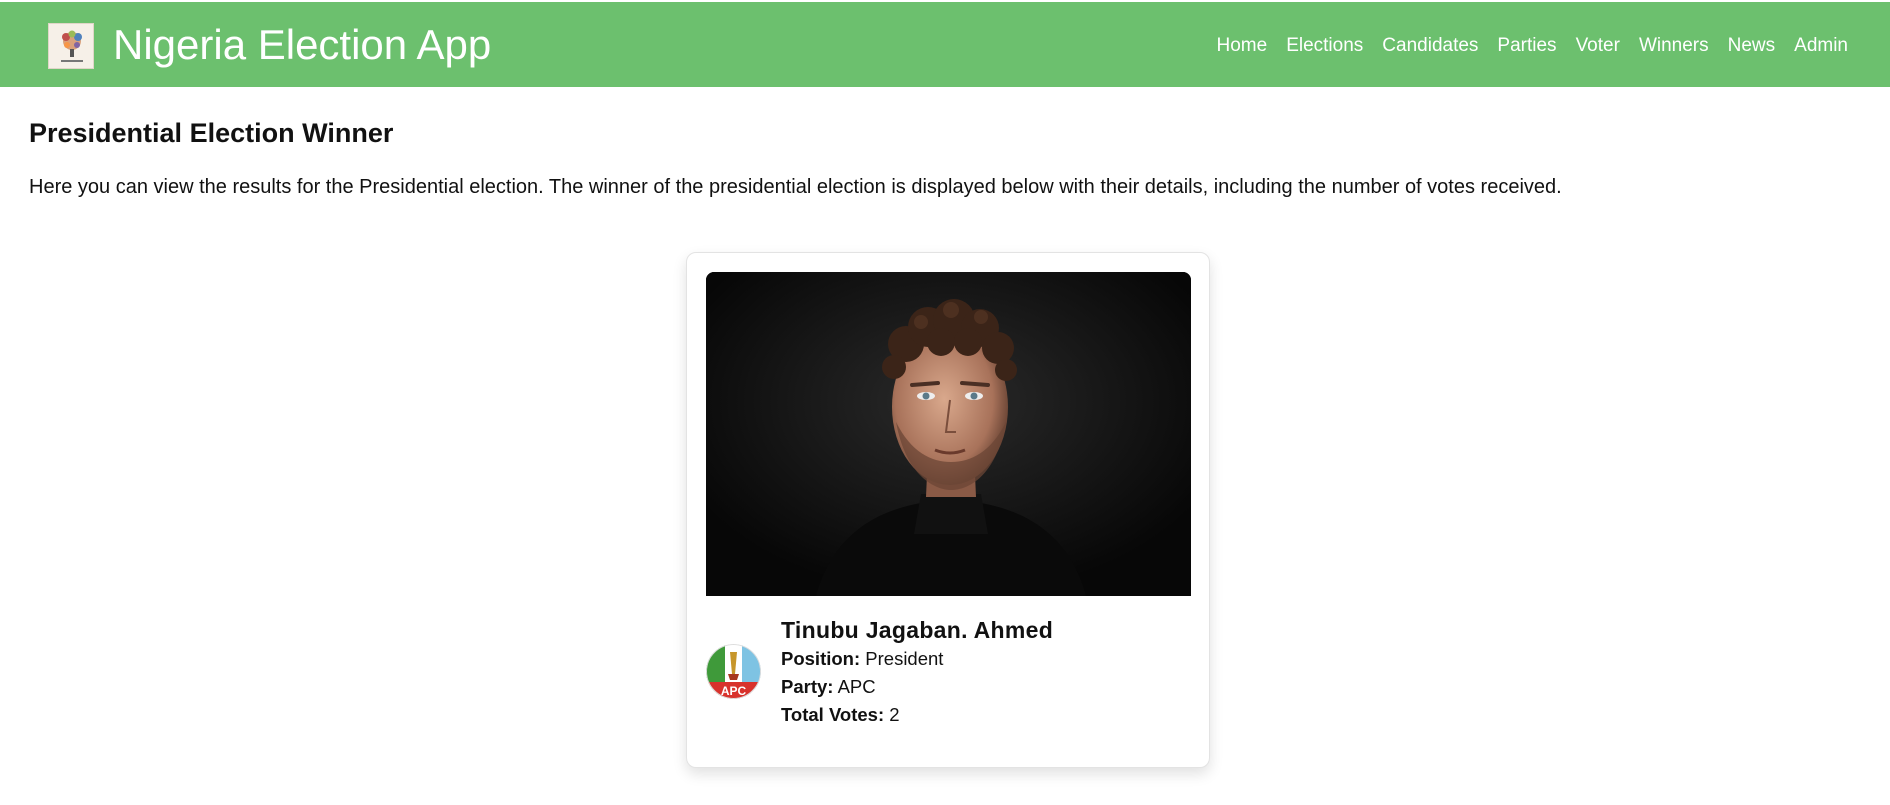 The image size is (1890, 805). What do you see at coordinates (856, 686) in the screenshot?
I see `party-value: APC` at bounding box center [856, 686].